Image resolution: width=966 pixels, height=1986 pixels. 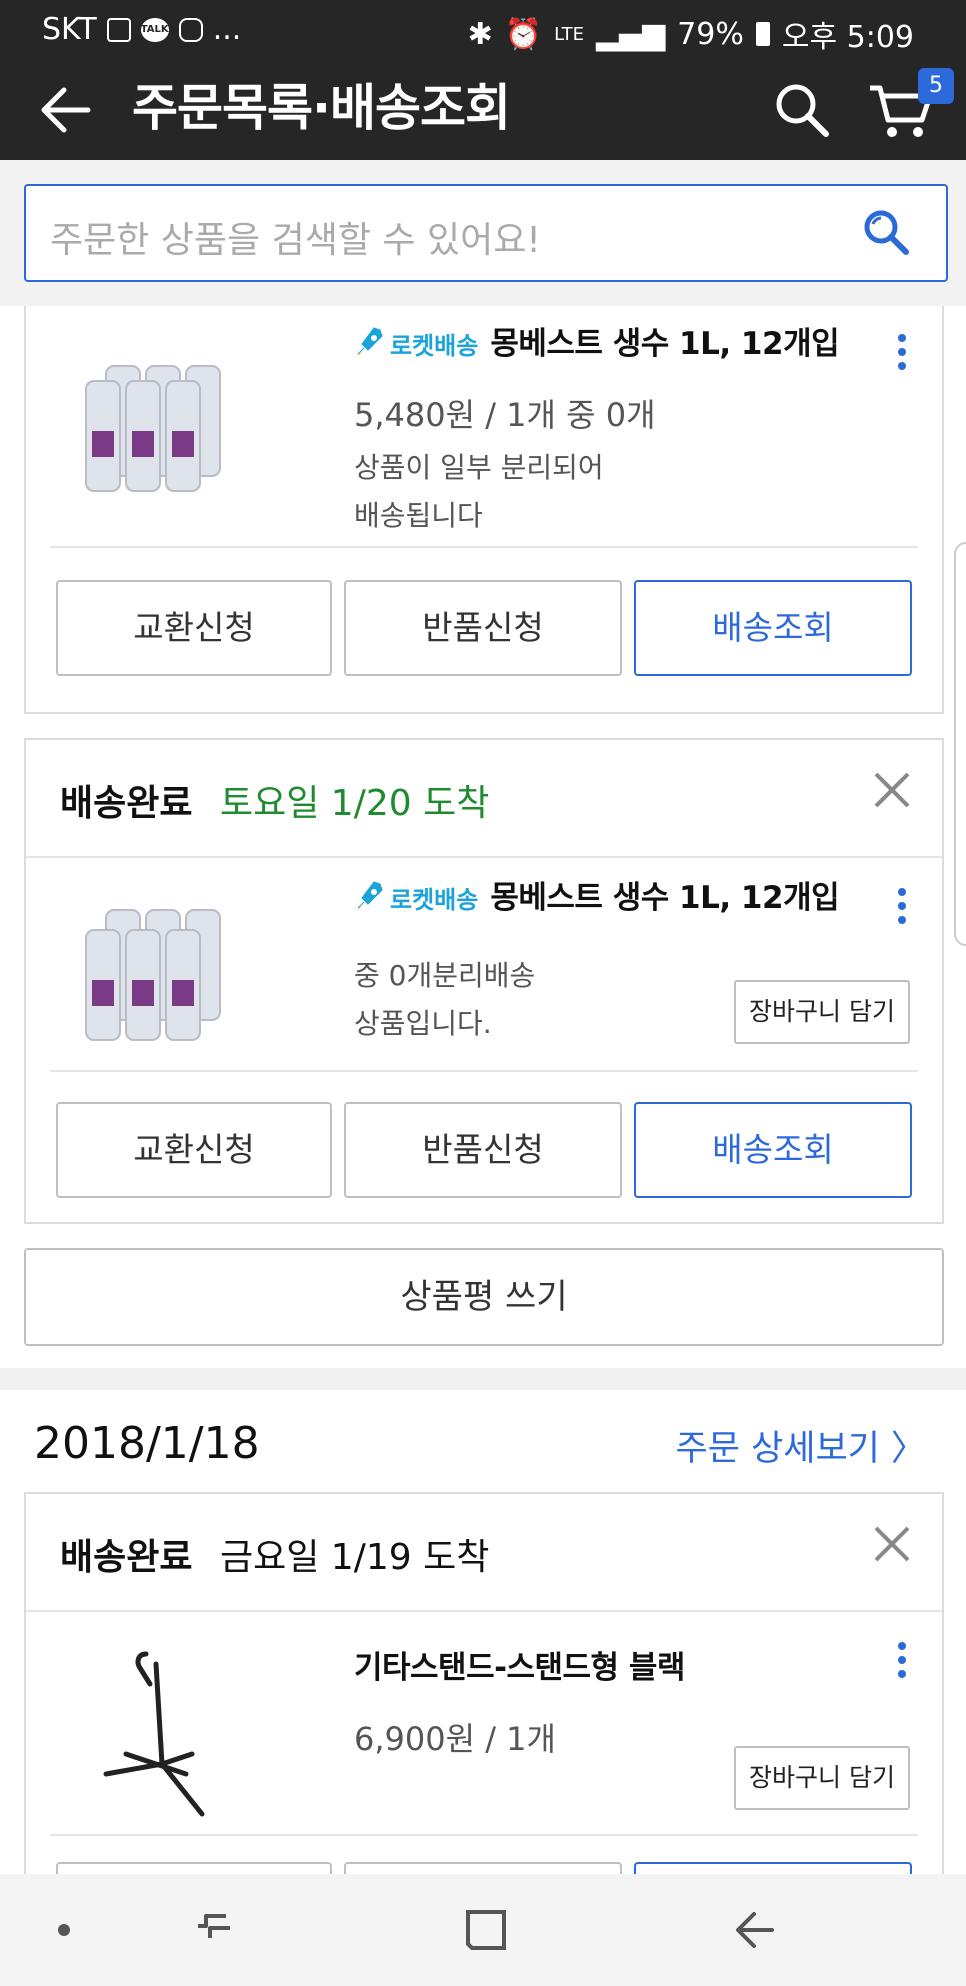 What do you see at coordinates (64, 1930) in the screenshot?
I see `nav-dot-icon` at bounding box center [64, 1930].